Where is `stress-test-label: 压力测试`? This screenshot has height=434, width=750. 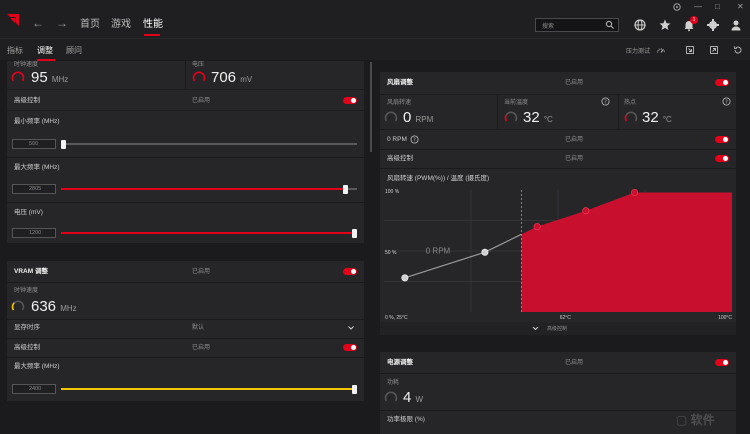 stress-test-label: 压力测试 is located at coordinates (638, 50).